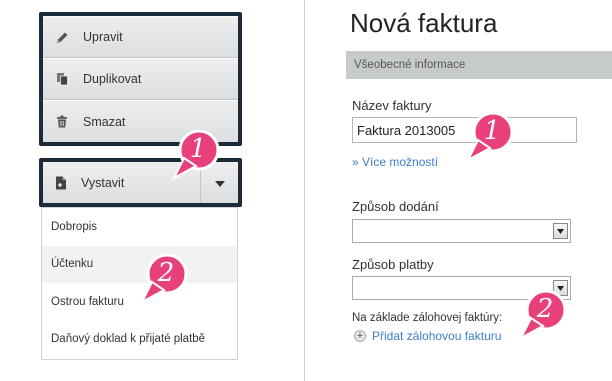  Describe the element at coordinates (103, 182) in the screenshot. I see `issue-label: Vystavit` at that location.